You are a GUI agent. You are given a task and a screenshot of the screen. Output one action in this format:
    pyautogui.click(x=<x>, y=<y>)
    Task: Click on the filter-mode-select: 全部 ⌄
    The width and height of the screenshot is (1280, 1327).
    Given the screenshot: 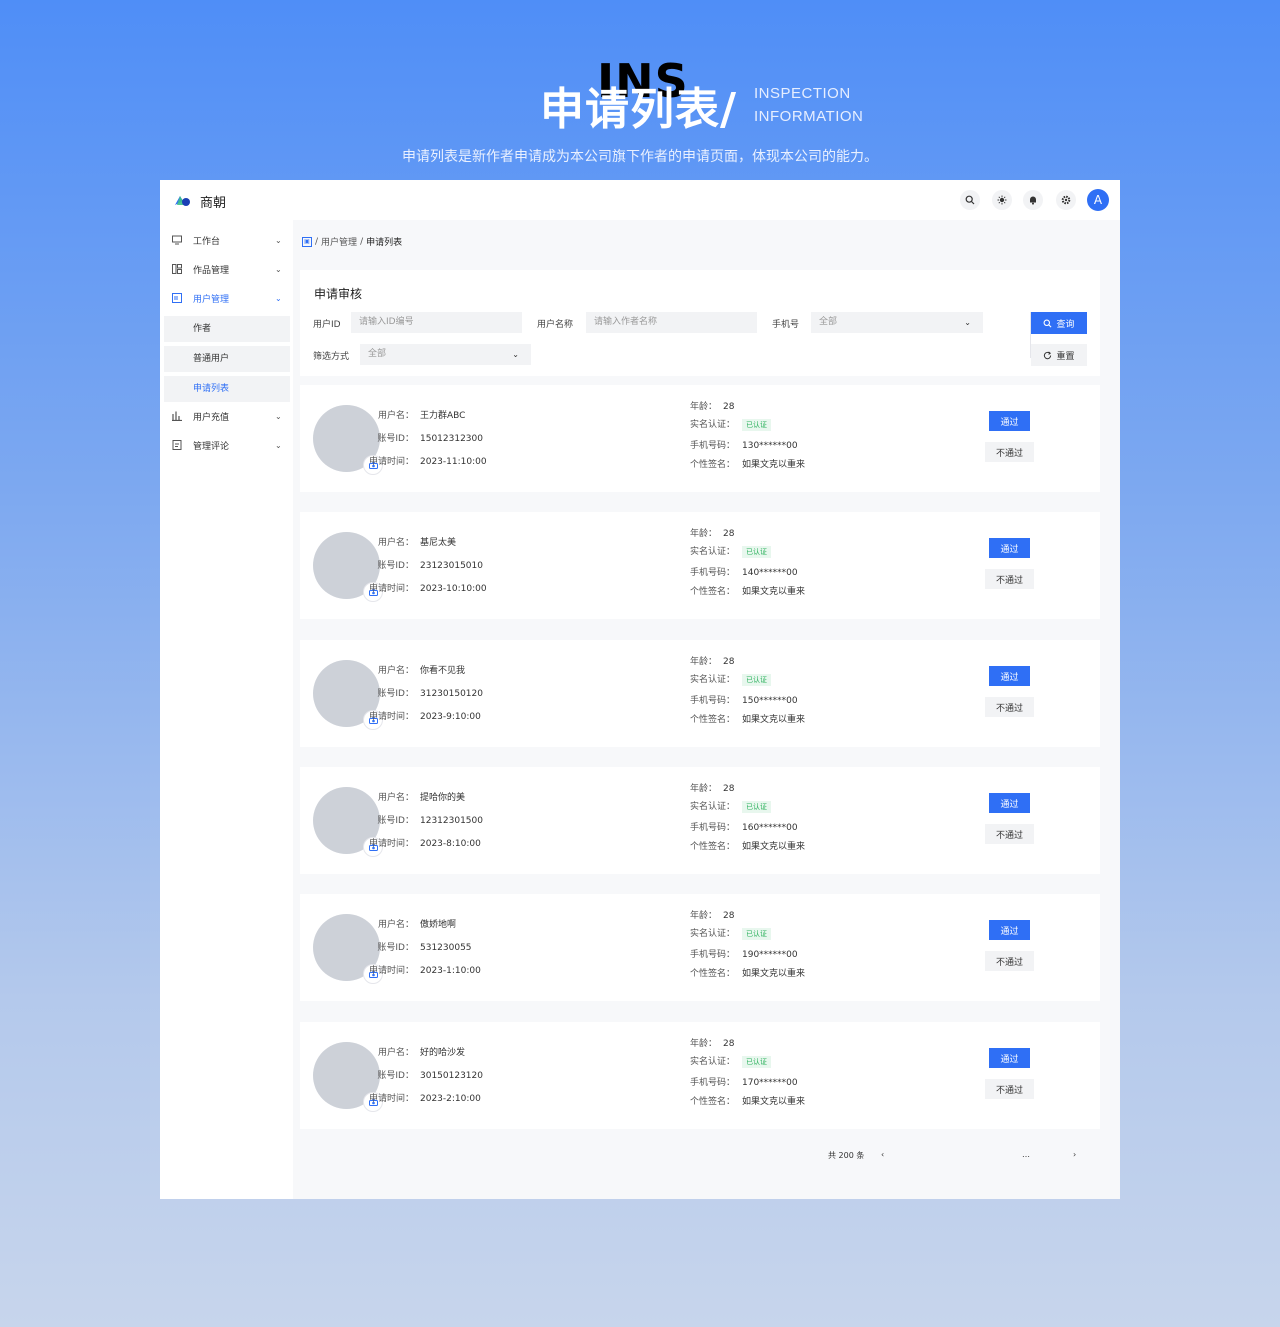 What is the action you would take?
    pyautogui.click(x=445, y=354)
    